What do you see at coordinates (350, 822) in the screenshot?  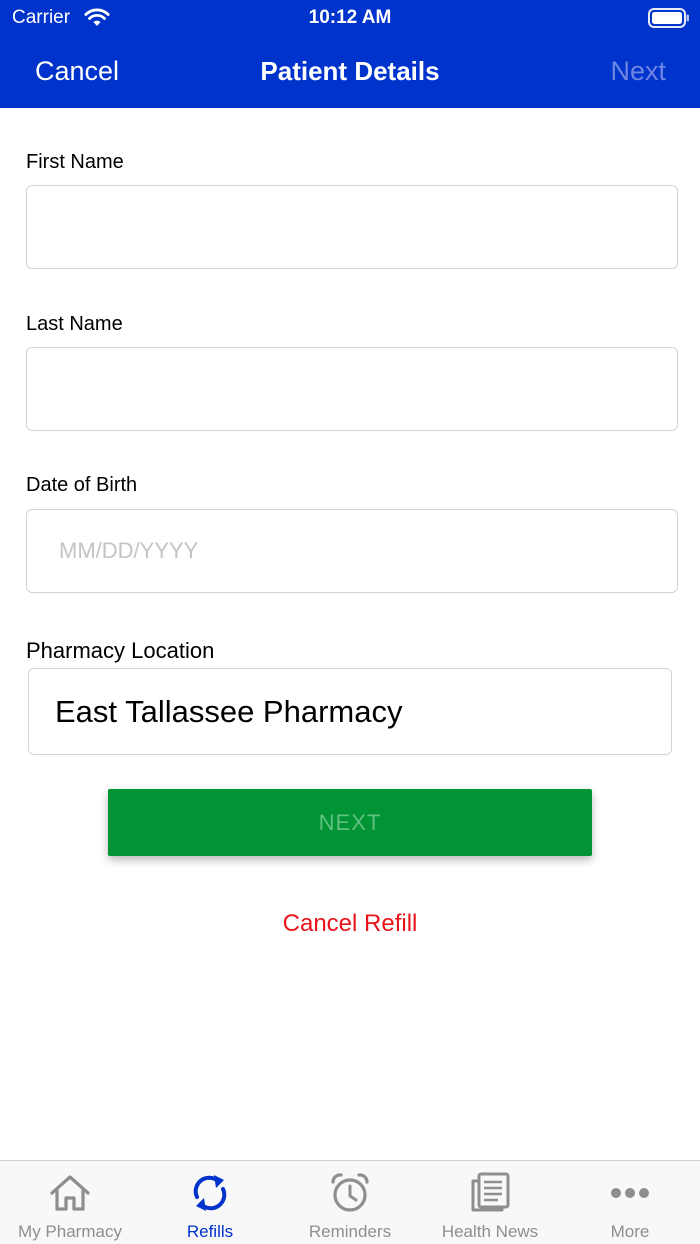 I see `next-button: NEXT` at bounding box center [350, 822].